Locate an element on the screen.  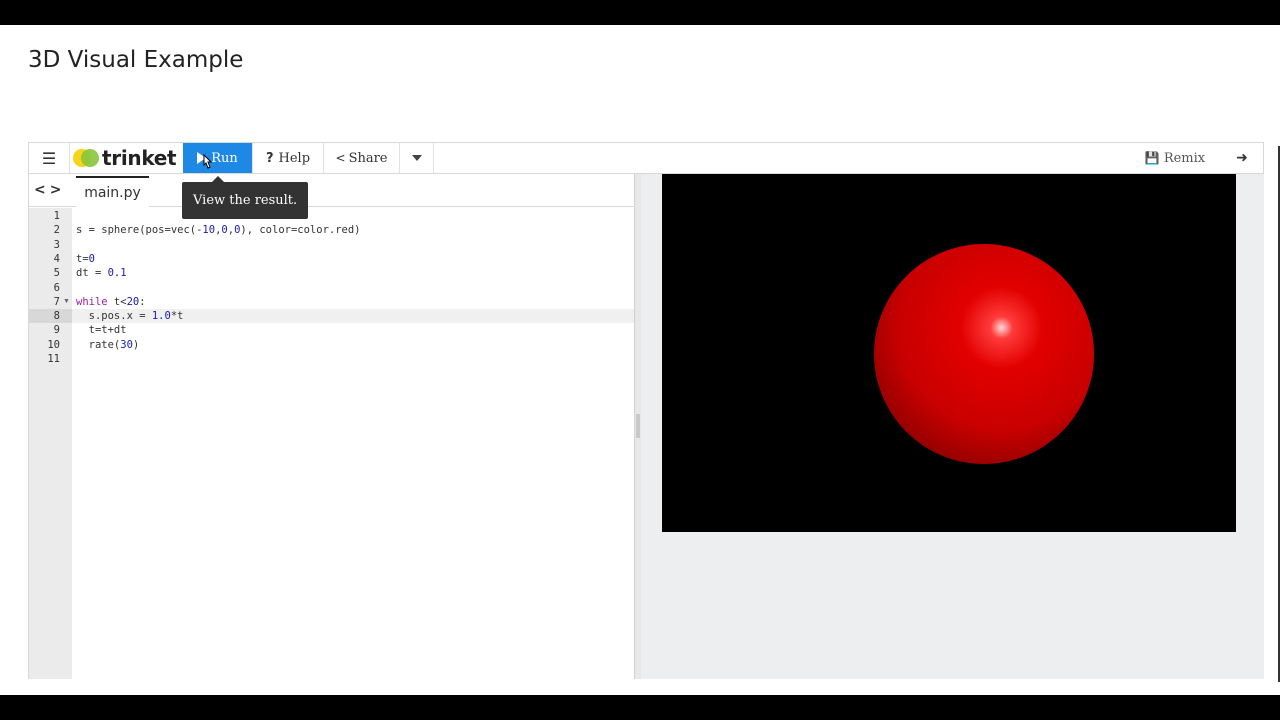
run-button: Run is located at coordinates (217, 158).